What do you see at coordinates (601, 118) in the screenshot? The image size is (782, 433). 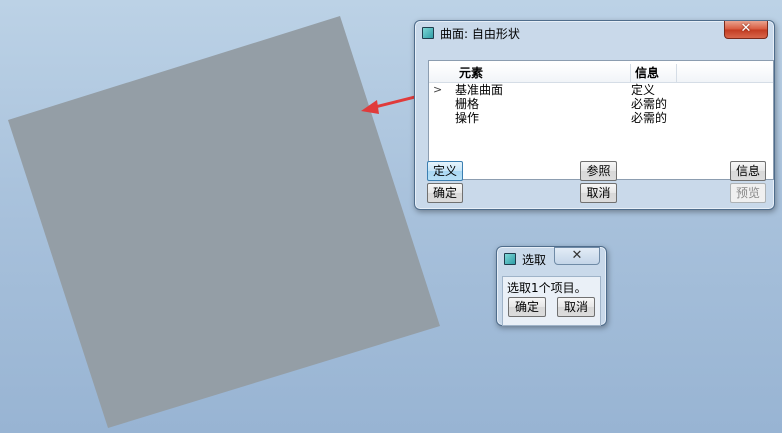 I see `list-item: 操作 必需的` at bounding box center [601, 118].